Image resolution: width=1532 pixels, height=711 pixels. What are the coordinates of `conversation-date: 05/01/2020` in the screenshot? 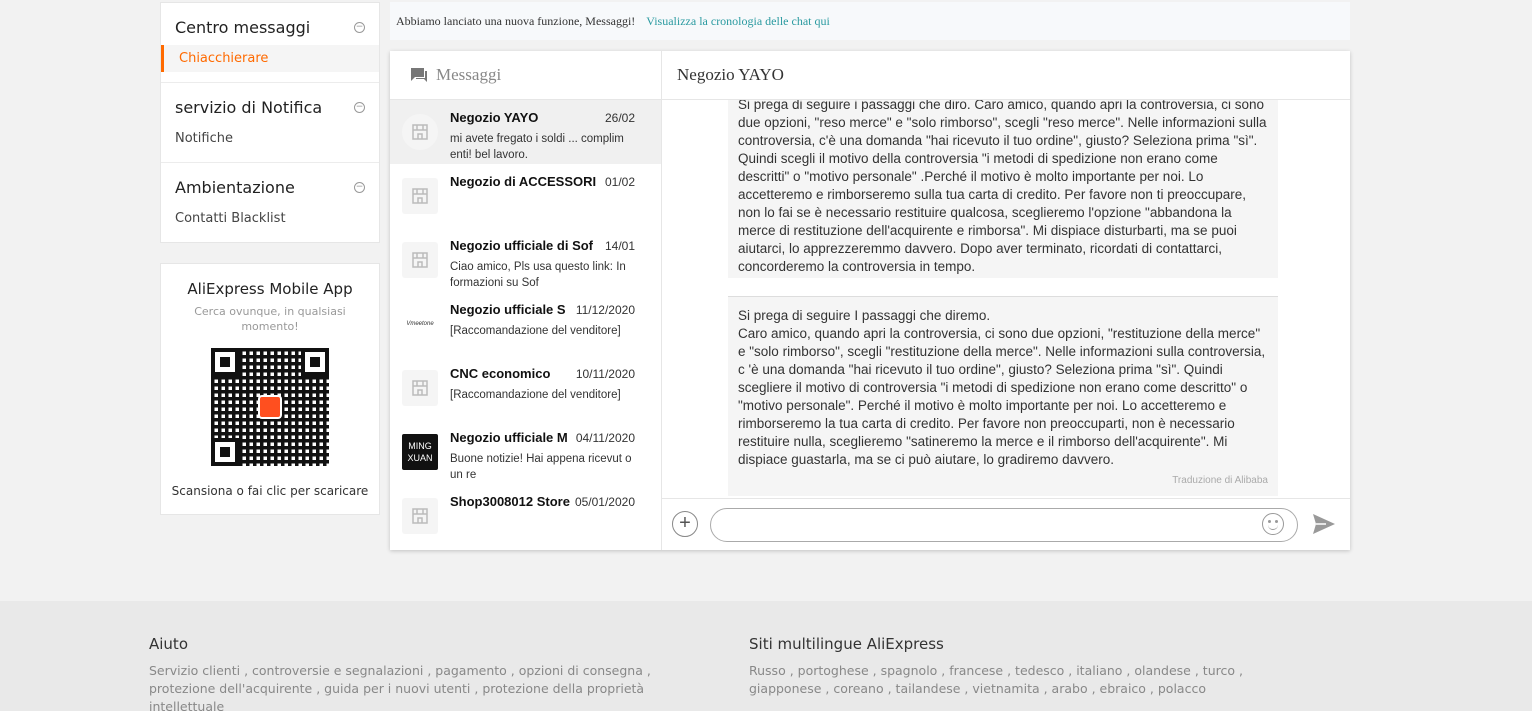 It's located at (604, 502).